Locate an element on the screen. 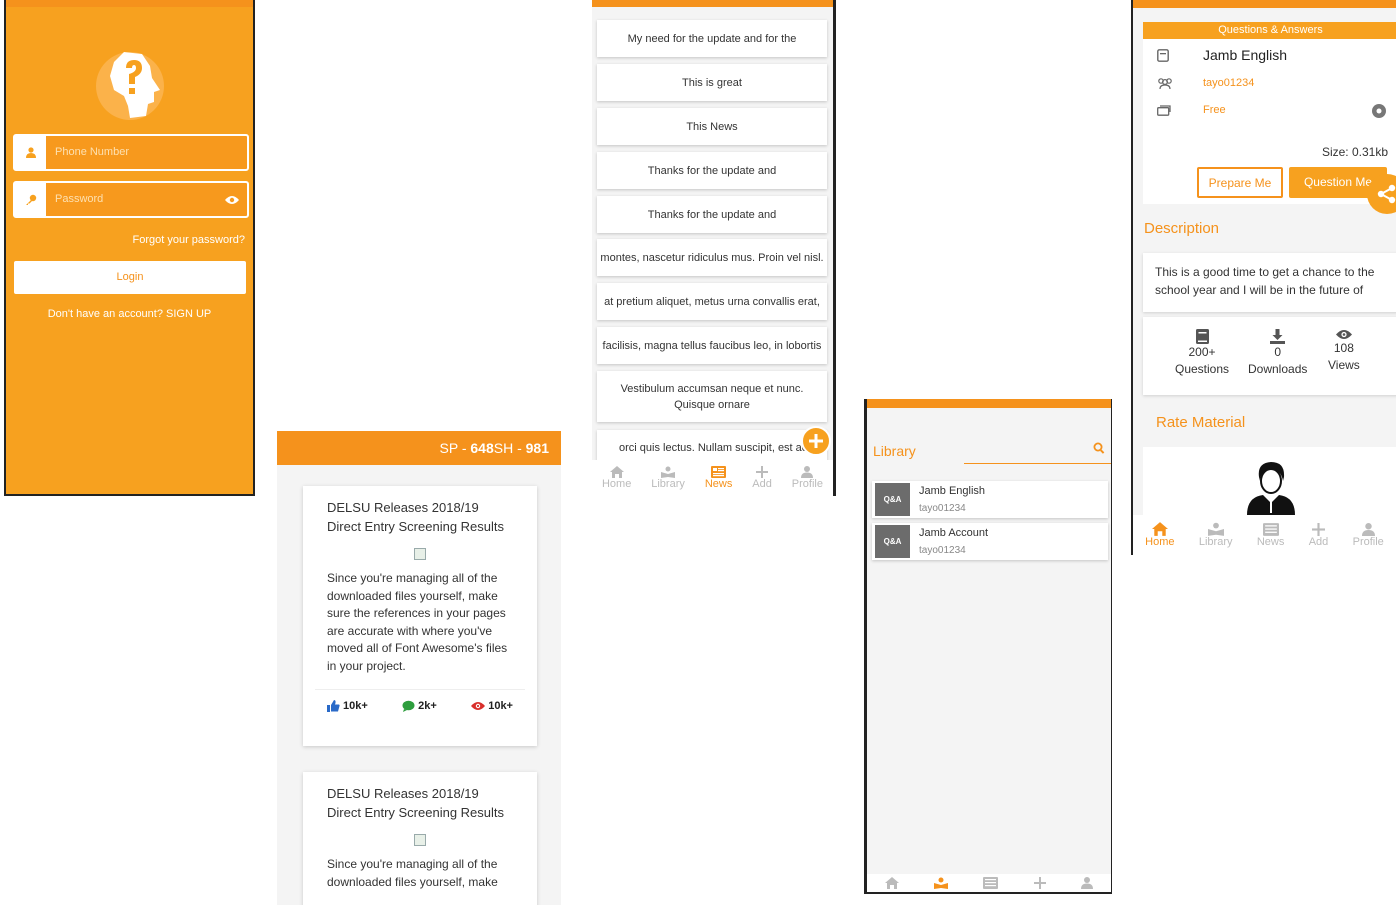  forgot-password-link: Forgot your password? is located at coordinates (189, 240).